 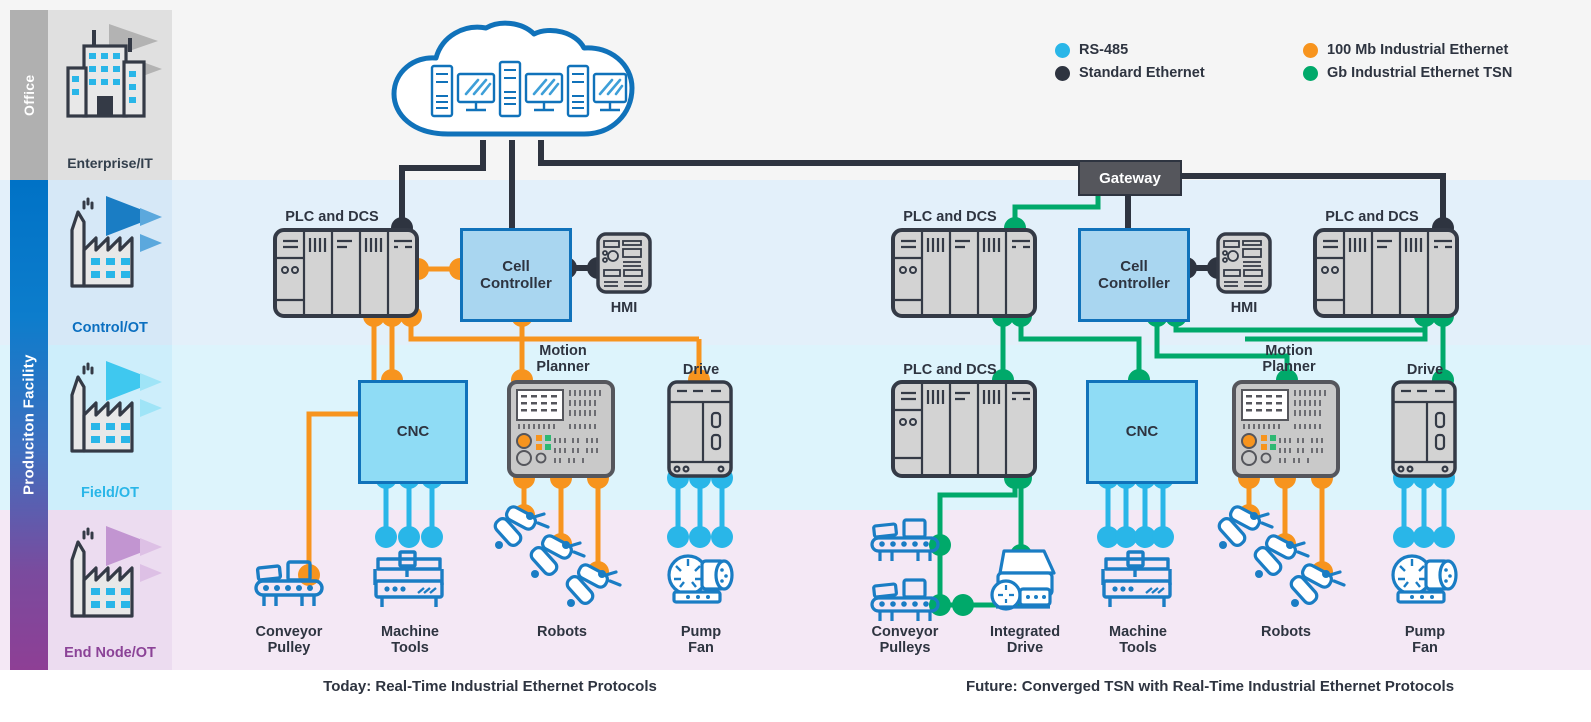 I want to click on end-node-label-robots-right: Robots, so click(x=1286, y=632).